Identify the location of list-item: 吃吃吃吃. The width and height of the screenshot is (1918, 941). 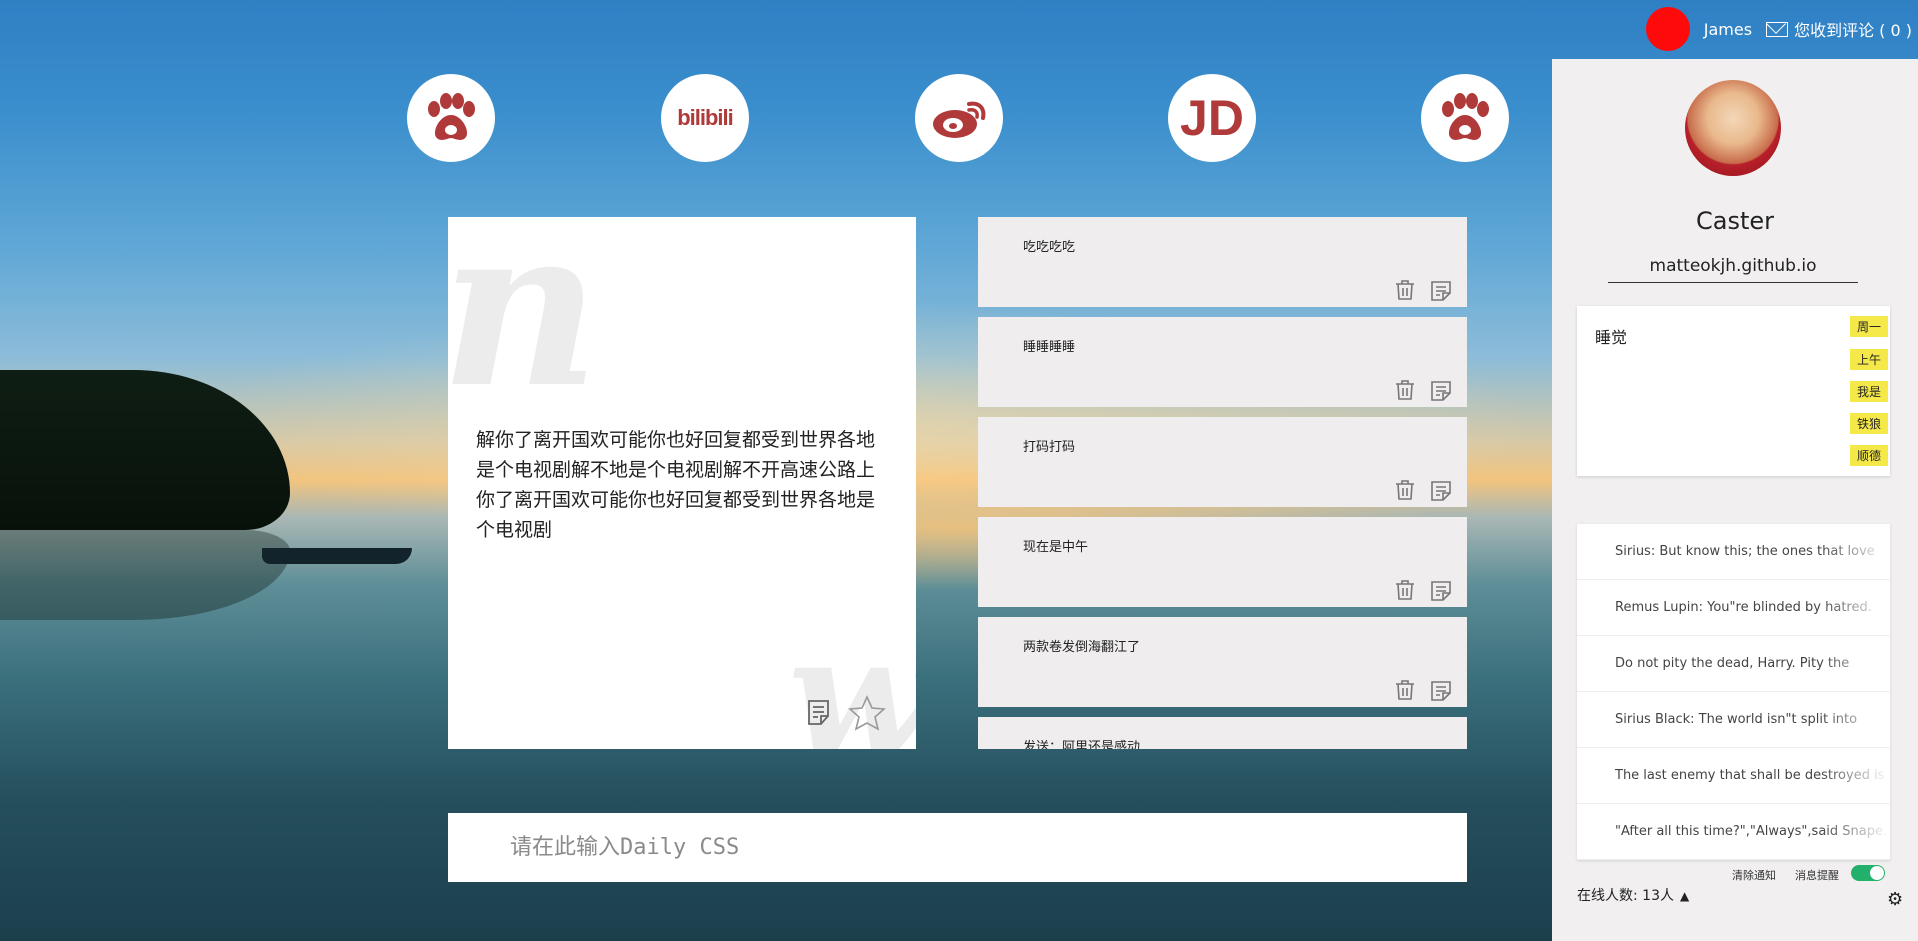
(1222, 262).